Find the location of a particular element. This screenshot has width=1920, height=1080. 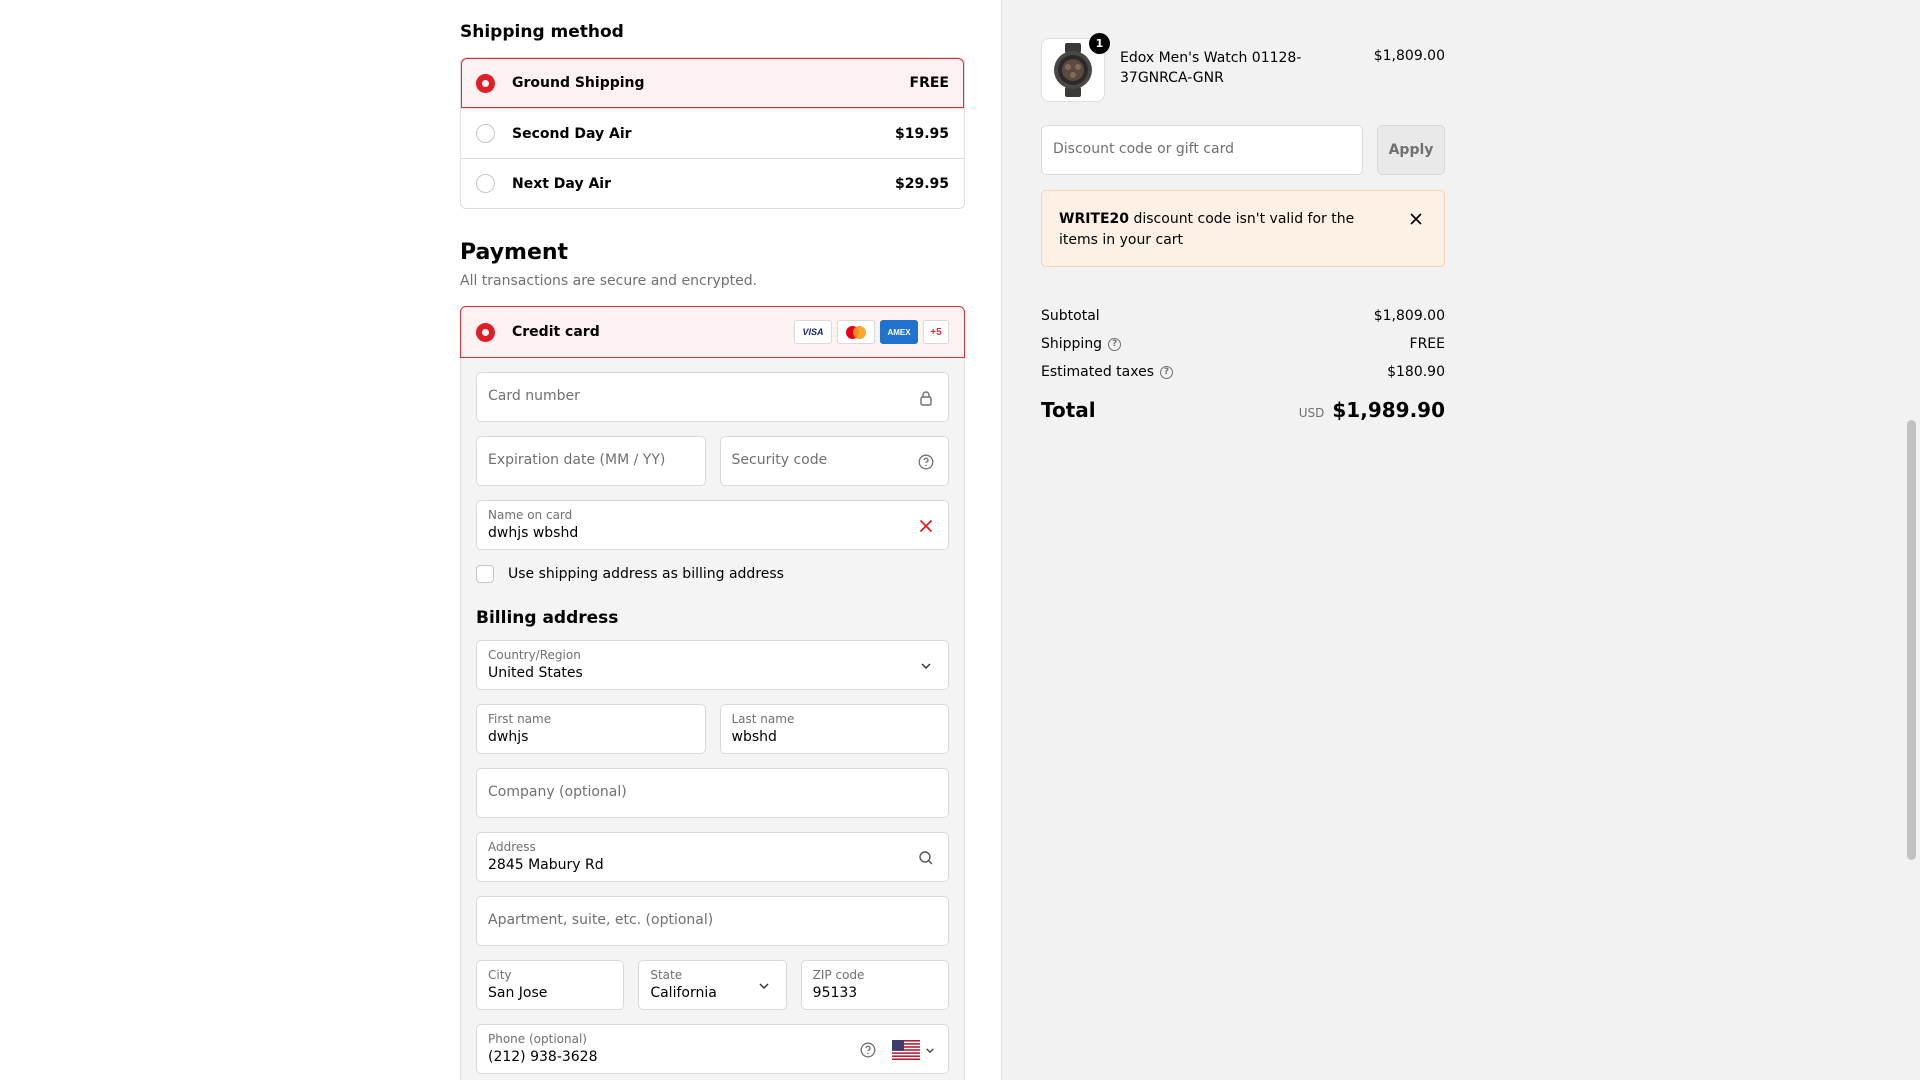

zip-label: ZIP code is located at coordinates (838, 975).